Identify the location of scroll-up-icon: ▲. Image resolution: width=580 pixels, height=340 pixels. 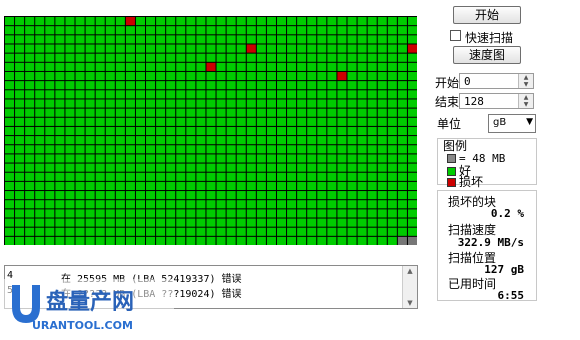
(410, 271).